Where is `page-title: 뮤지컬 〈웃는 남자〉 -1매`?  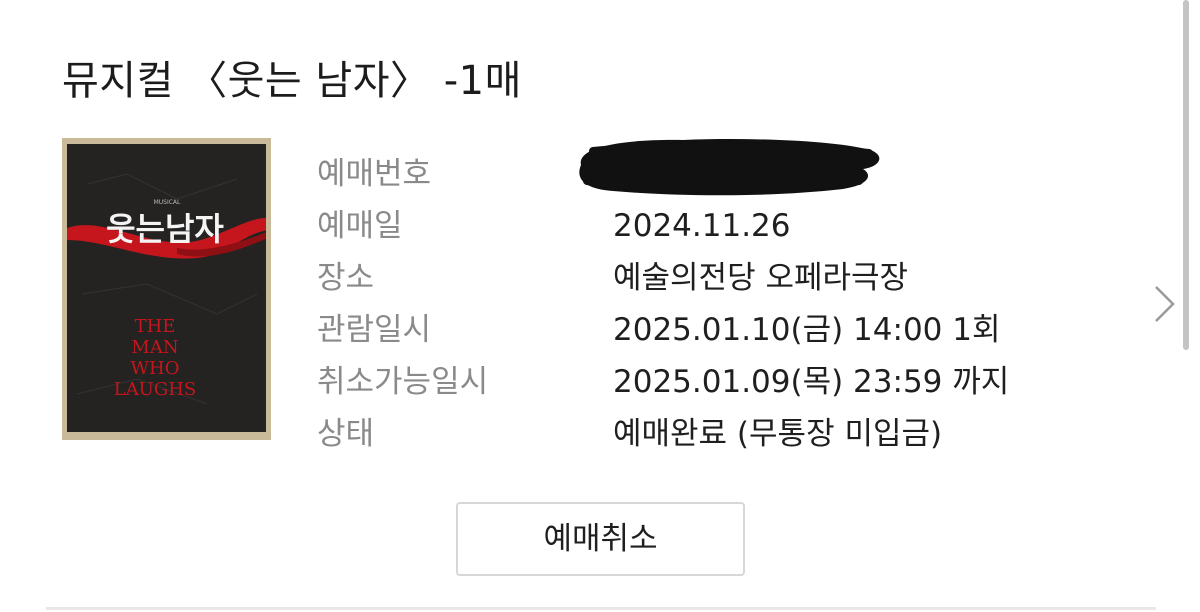
page-title: 뮤지컬 〈웃는 남자〉 -1매 is located at coordinates (292, 81).